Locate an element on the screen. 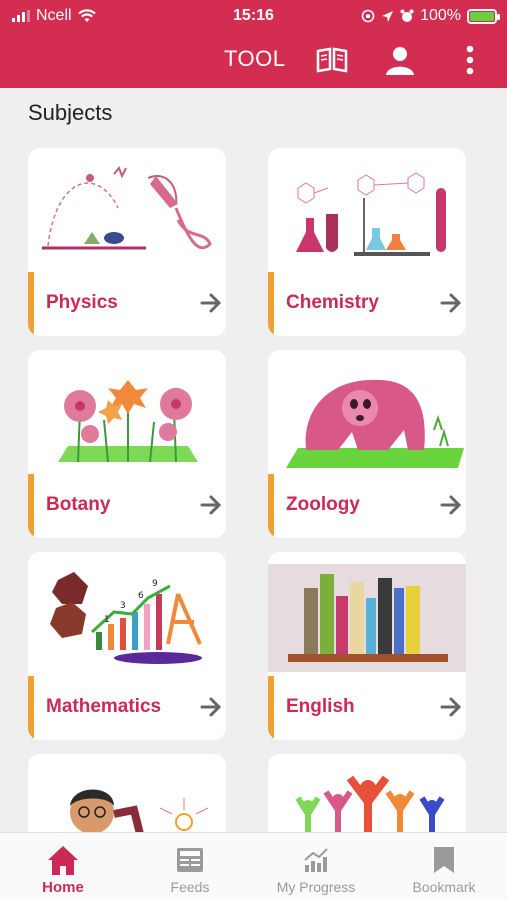 This screenshot has width=507, height=900. nav-bookmark: Bookmark is located at coordinates (444, 869).